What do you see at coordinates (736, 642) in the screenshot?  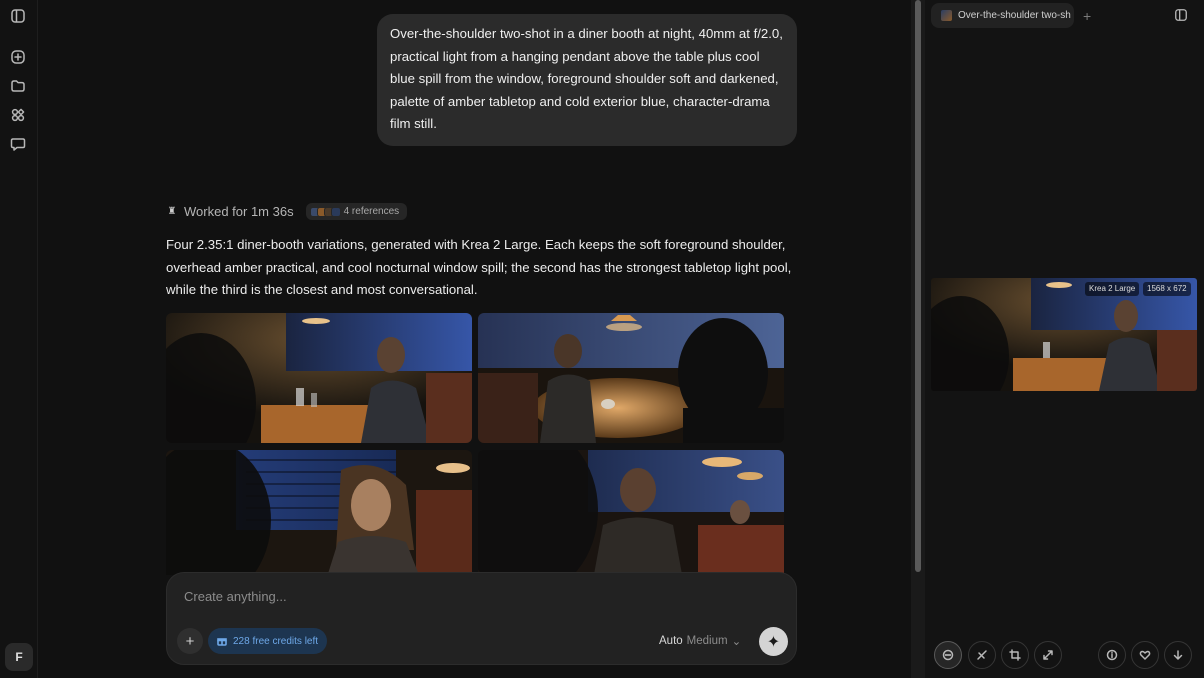 I see `chevron-down-icon: ⌄` at bounding box center [736, 642].